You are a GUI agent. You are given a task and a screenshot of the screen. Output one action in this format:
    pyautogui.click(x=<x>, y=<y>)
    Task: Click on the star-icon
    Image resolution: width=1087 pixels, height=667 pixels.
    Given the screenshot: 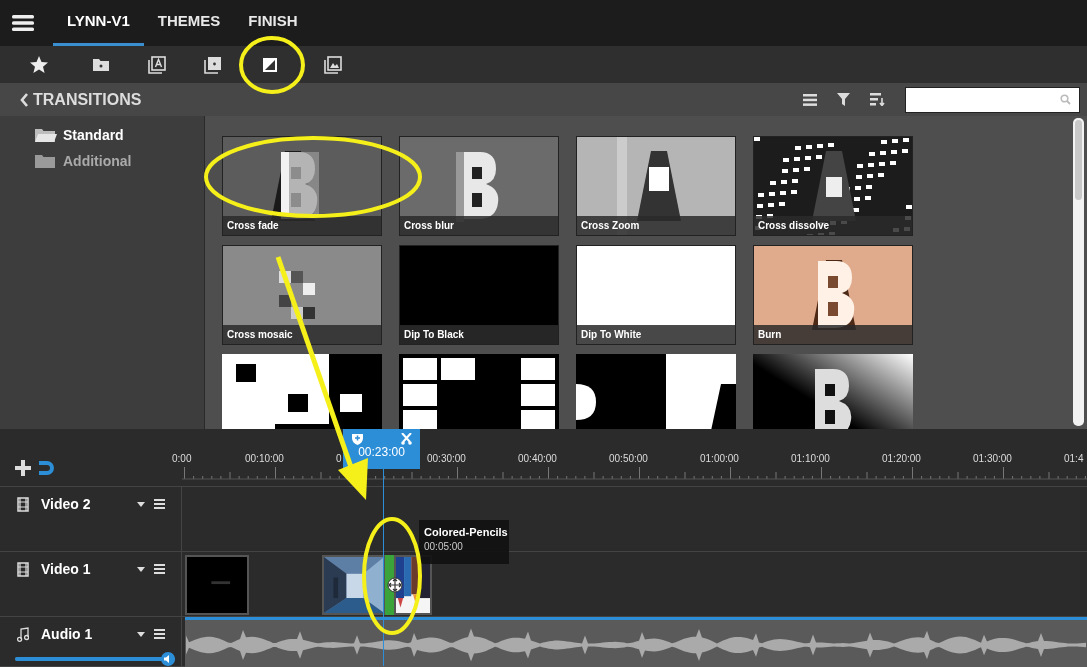 What is the action you would take?
    pyautogui.click(x=39, y=64)
    